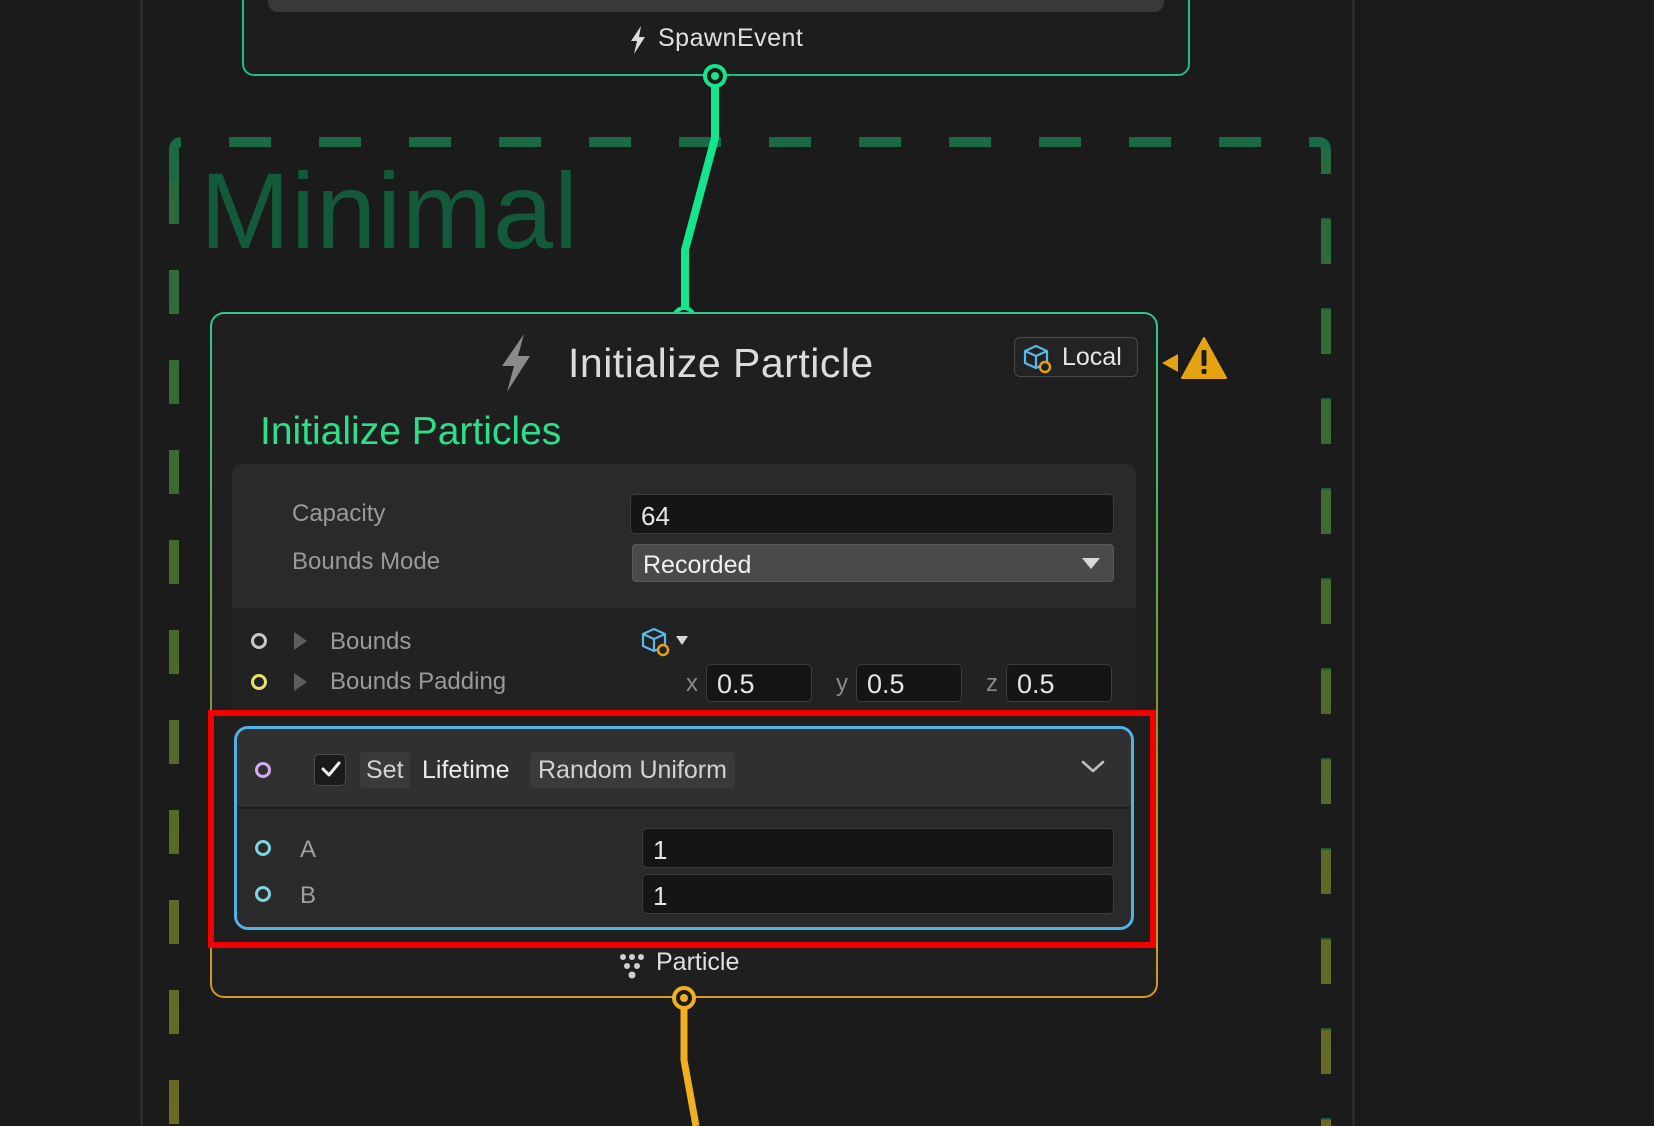  Describe the element at coordinates (684, 661) in the screenshot. I see `input-ports-panel` at that location.